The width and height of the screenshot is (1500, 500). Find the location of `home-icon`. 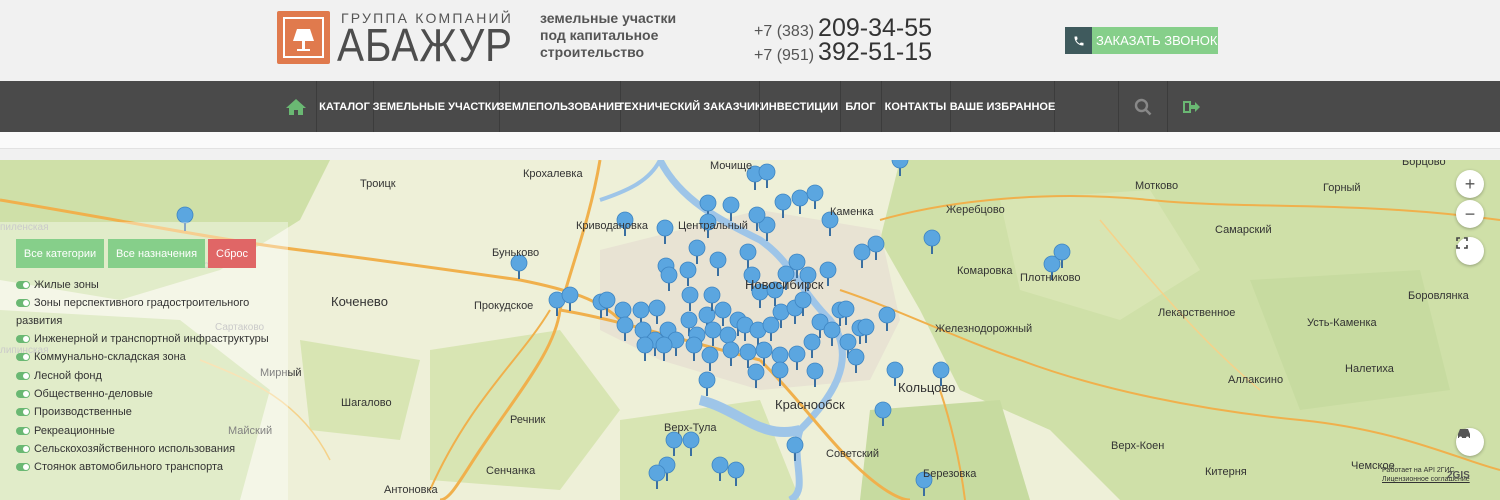

home-icon is located at coordinates (296, 106).